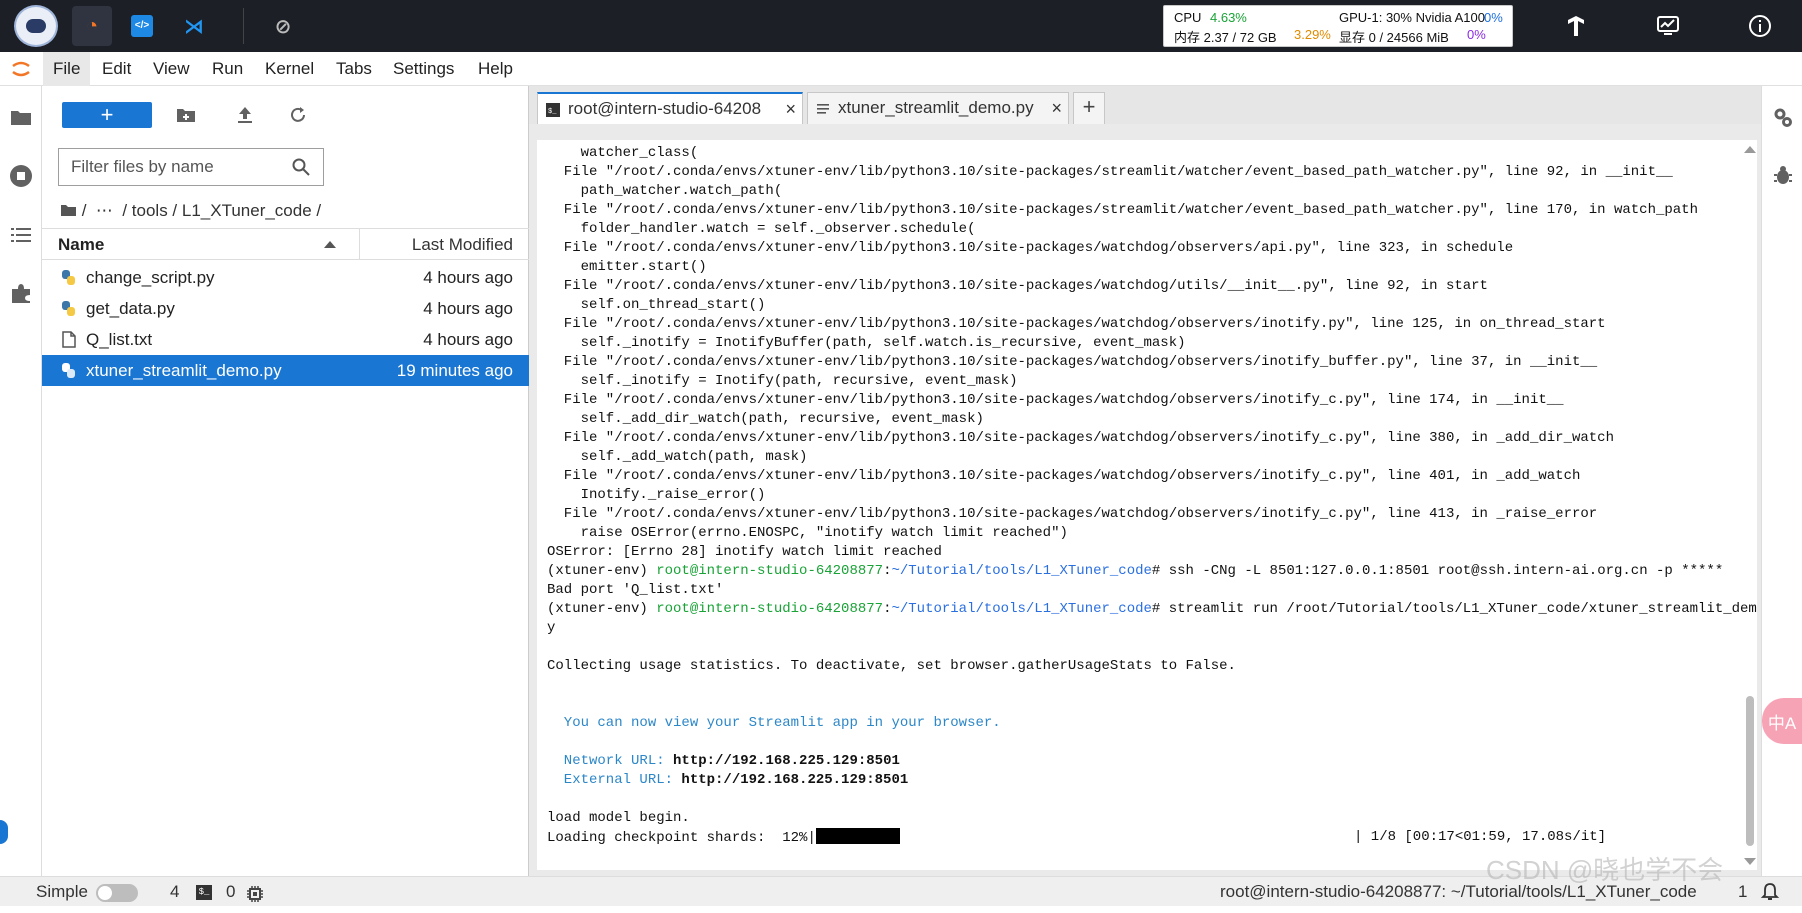 Image resolution: width=1802 pixels, height=913 pixels. Describe the element at coordinates (150, 277) in the screenshot. I see `file-name: change_script.py` at that location.